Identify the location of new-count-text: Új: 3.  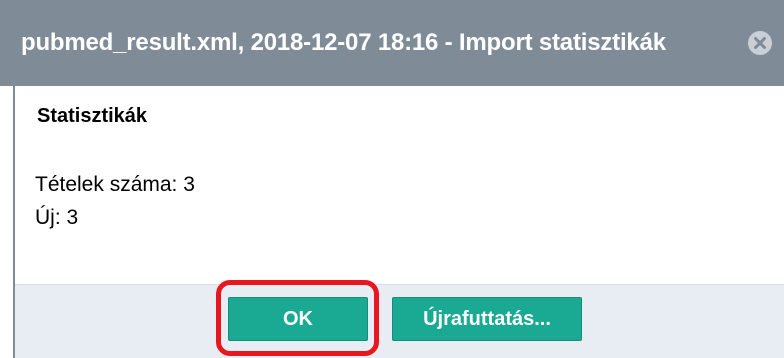
(57, 217).